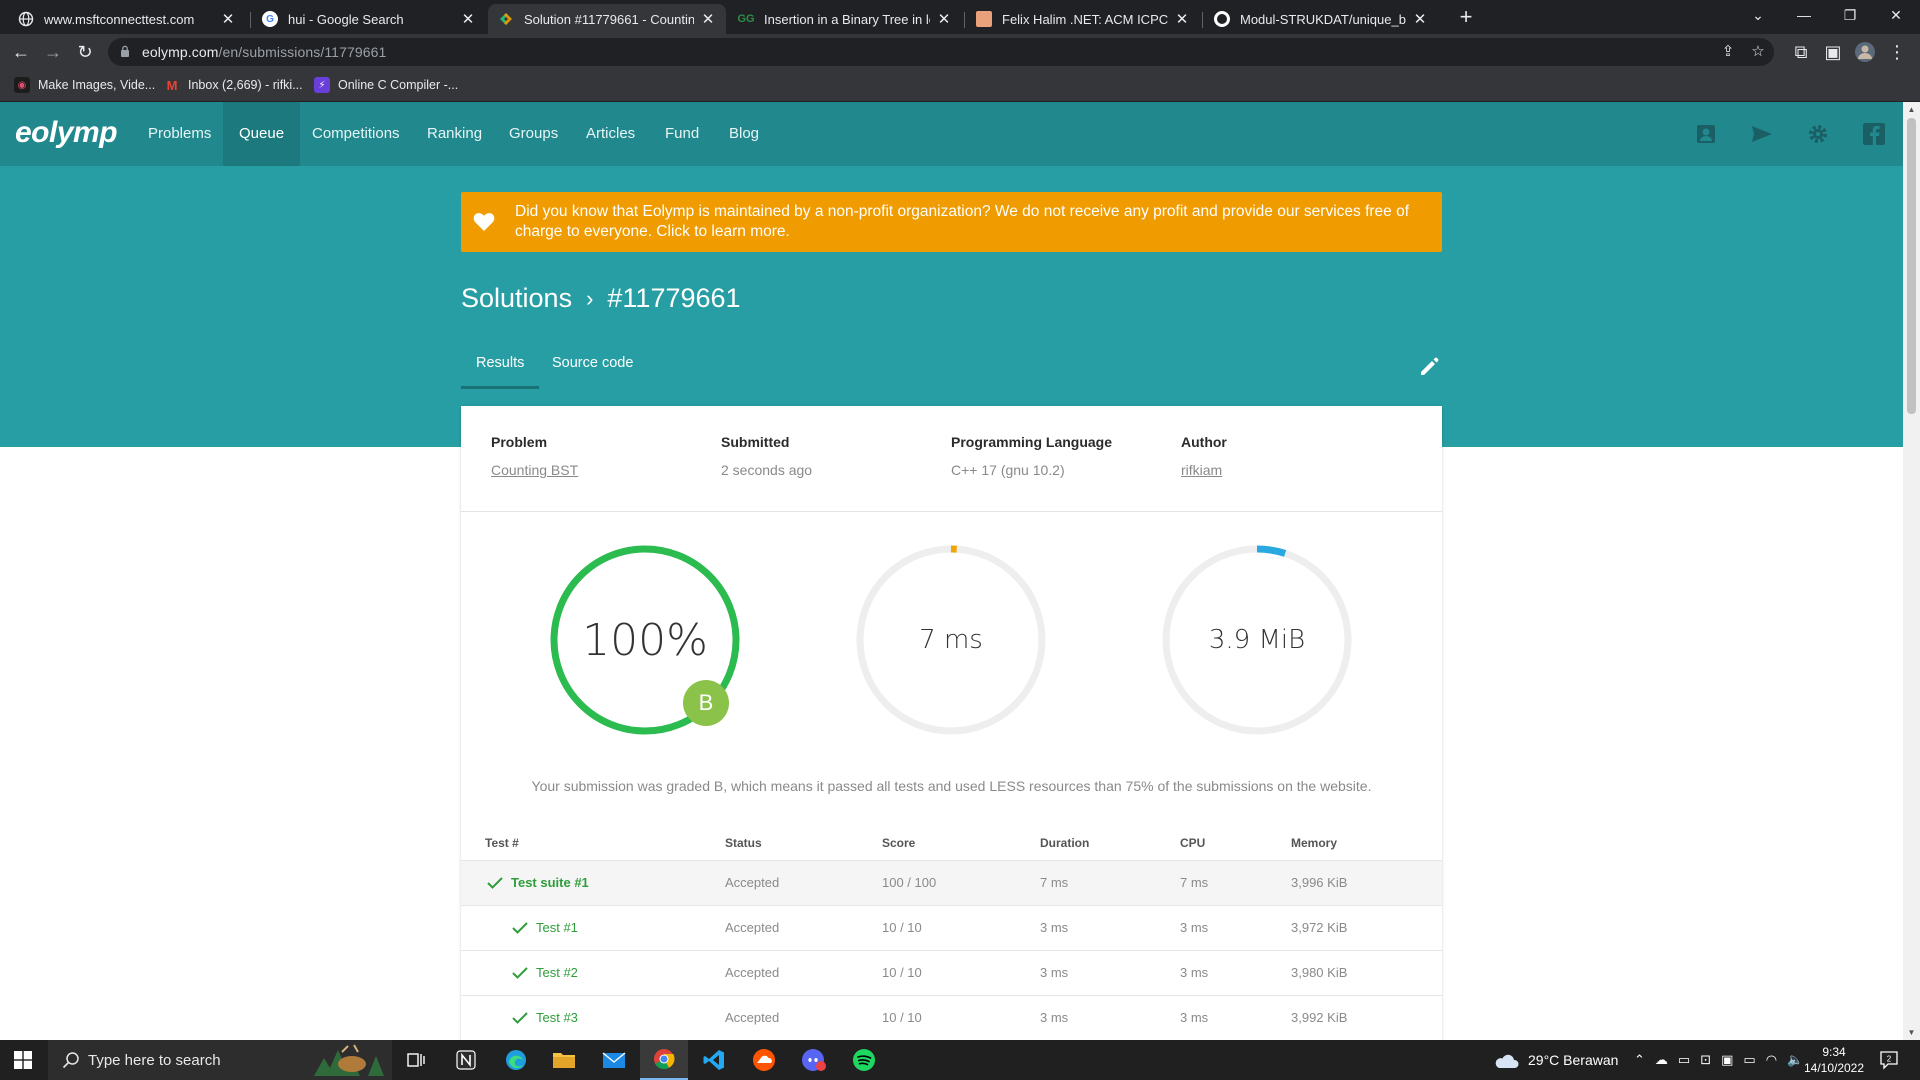 The width and height of the screenshot is (1920, 1080). I want to click on pencil-icon, so click(1429, 367).